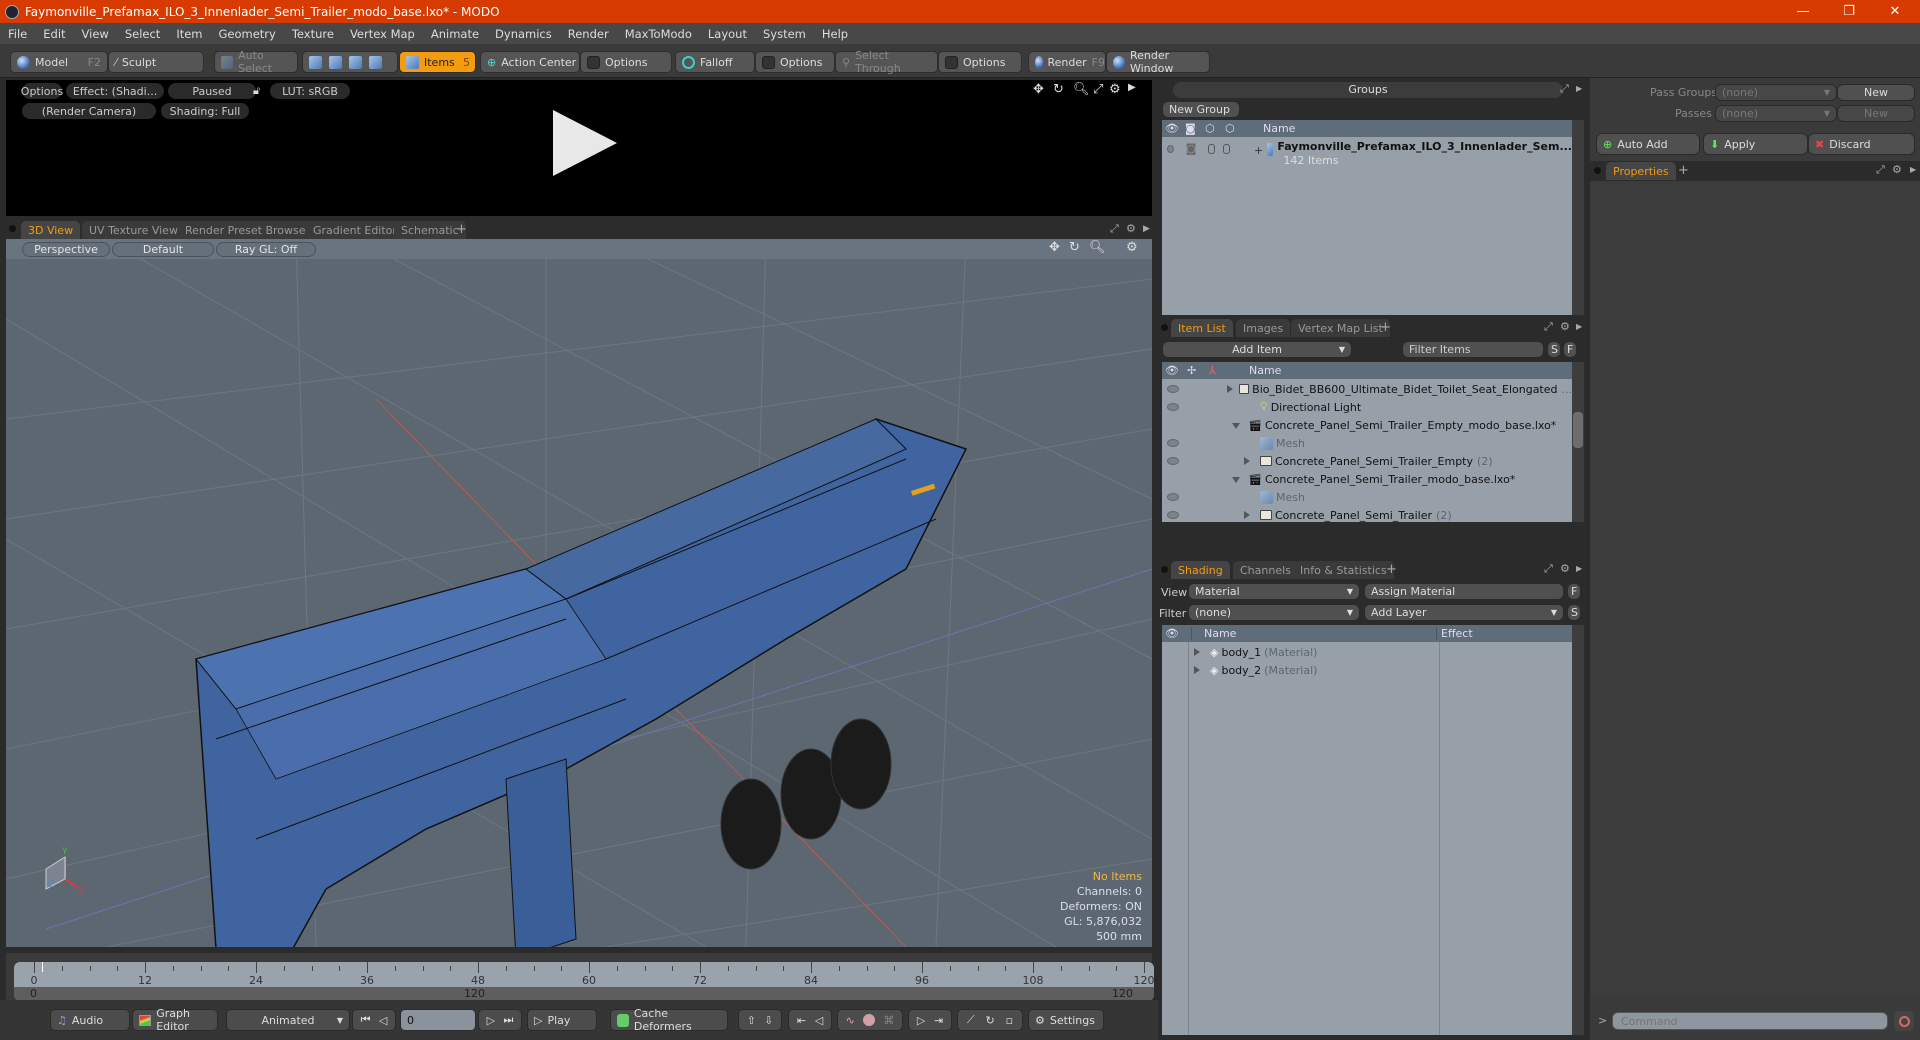 The height and width of the screenshot is (1040, 1920). I want to click on add-item-dropdown: Add Item ▼, so click(1257, 349).